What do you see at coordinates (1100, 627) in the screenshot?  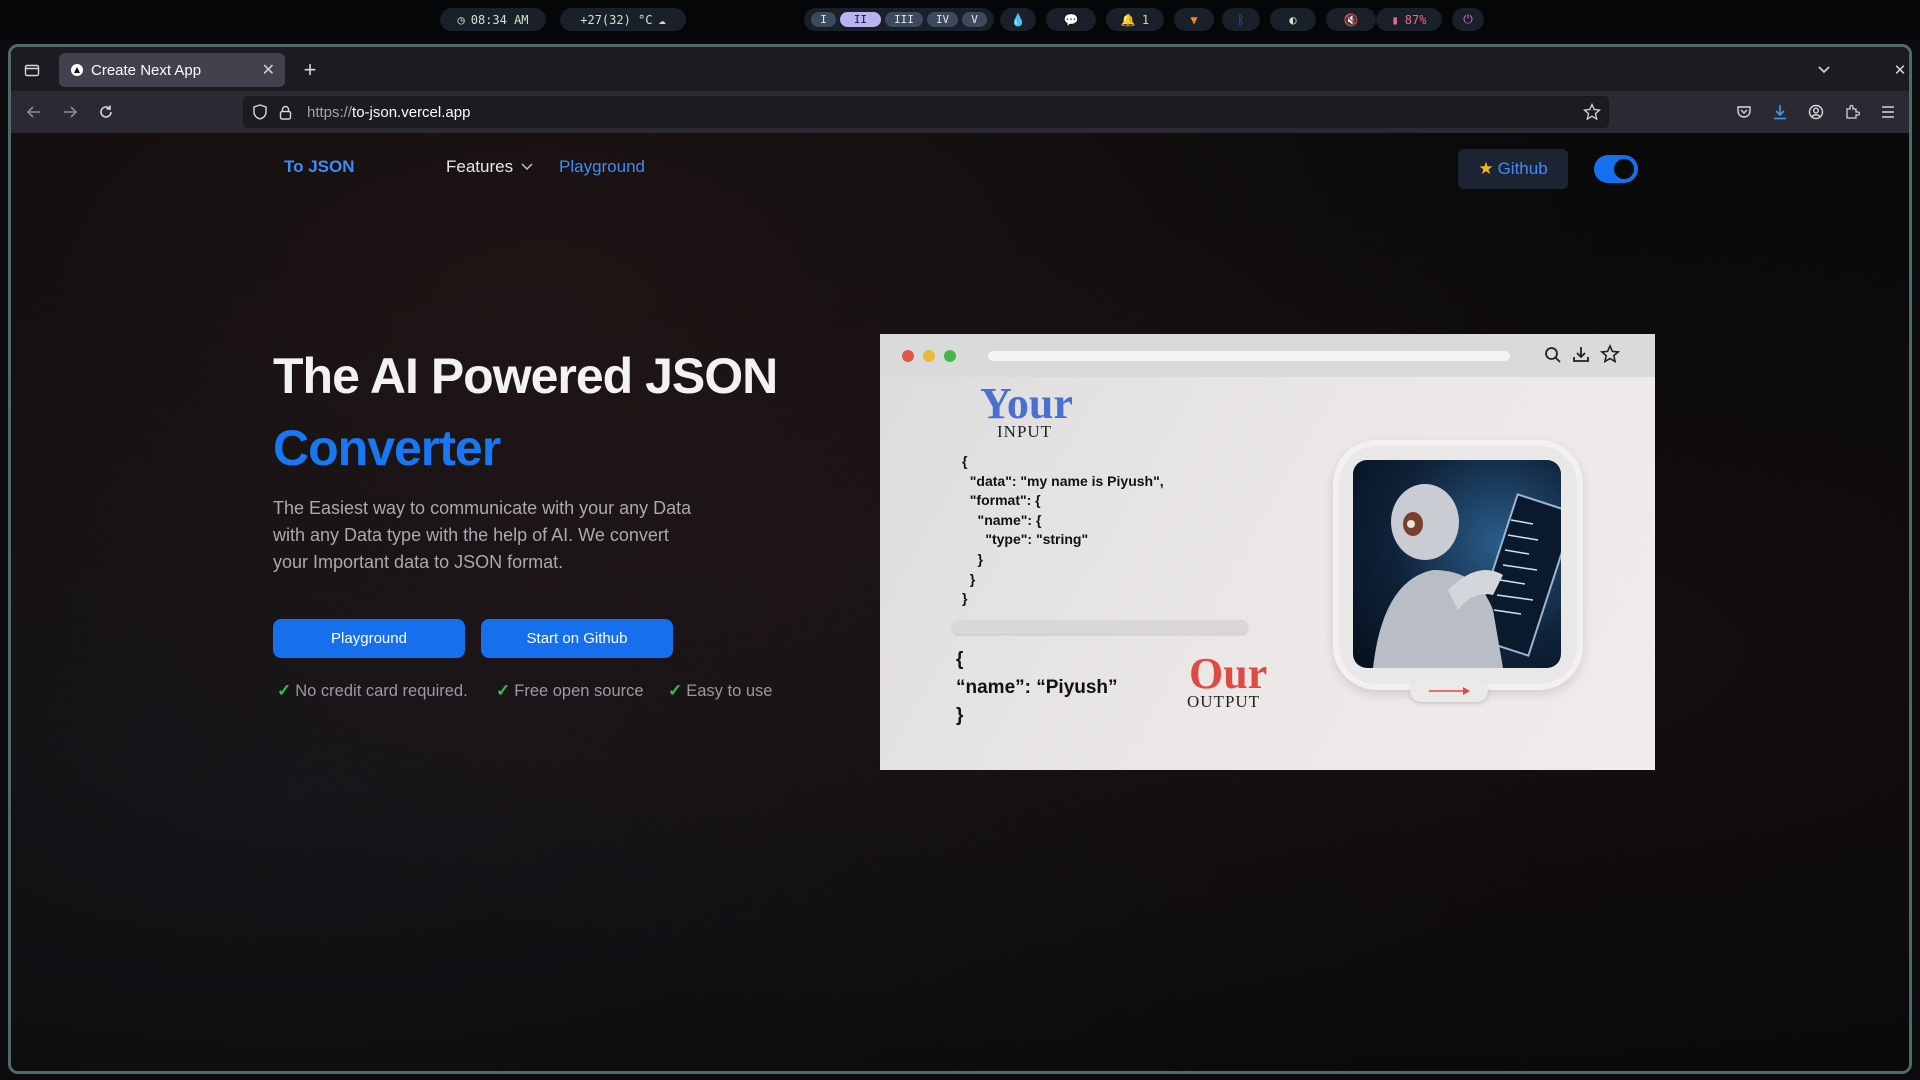 I see `illustration-divider-bar` at bounding box center [1100, 627].